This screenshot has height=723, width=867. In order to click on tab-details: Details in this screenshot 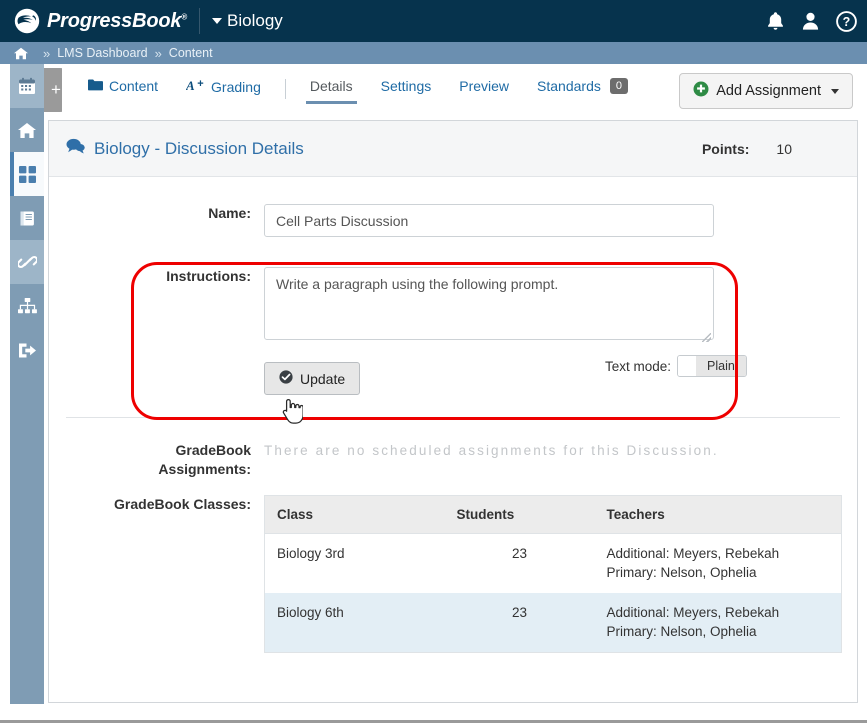, I will do `click(331, 89)`.